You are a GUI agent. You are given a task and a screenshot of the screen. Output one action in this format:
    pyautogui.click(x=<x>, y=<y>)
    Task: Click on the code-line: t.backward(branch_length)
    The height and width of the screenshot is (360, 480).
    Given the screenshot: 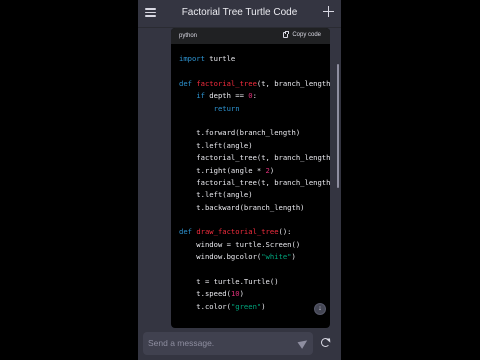 What is the action you would take?
    pyautogui.click(x=254, y=208)
    